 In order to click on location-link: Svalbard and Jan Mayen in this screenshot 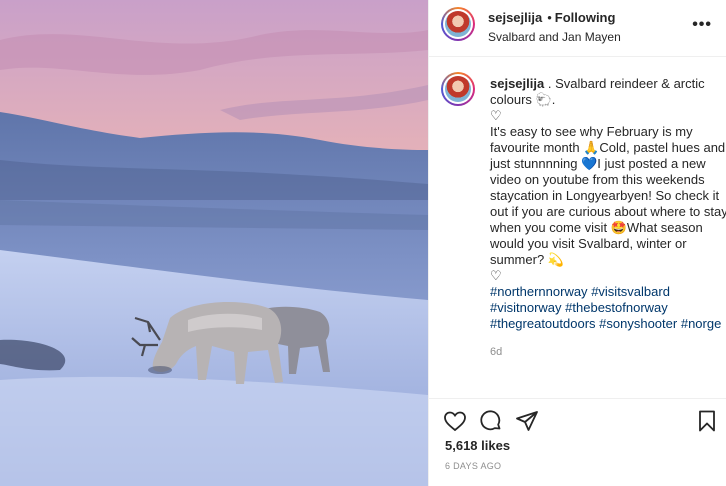, I will do `click(554, 37)`.